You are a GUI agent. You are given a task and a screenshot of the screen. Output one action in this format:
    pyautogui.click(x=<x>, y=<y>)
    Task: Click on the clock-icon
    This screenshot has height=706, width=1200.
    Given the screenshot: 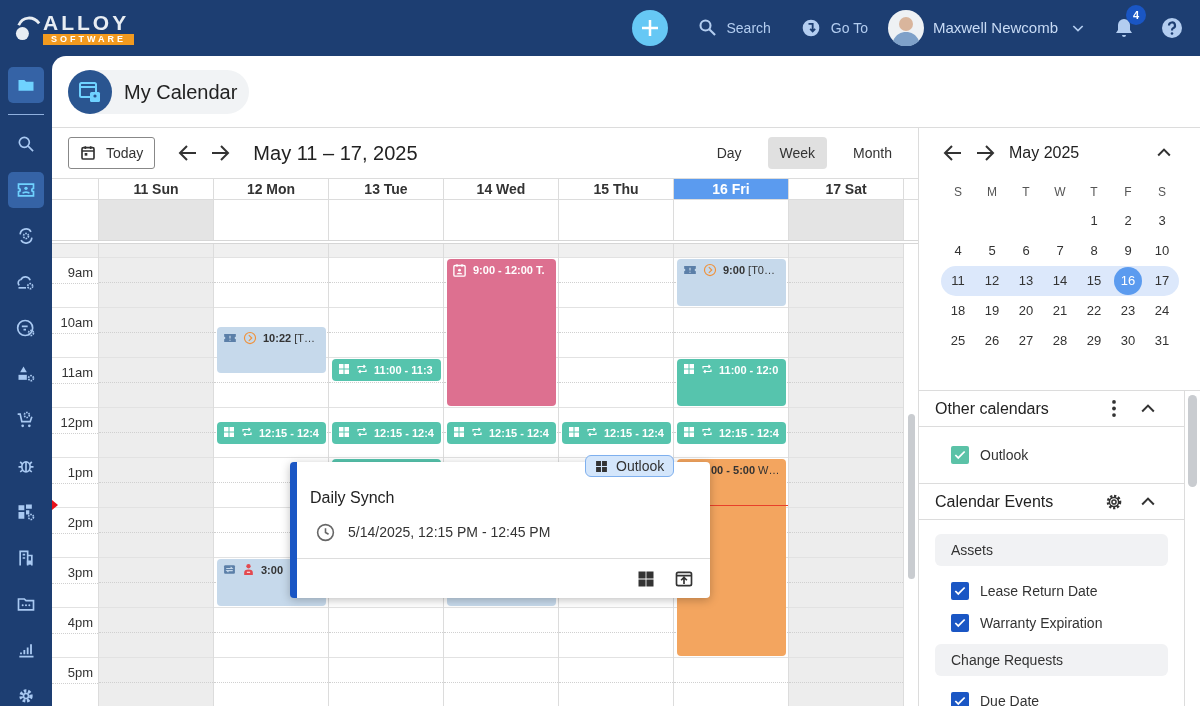 What is the action you would take?
    pyautogui.click(x=325, y=532)
    